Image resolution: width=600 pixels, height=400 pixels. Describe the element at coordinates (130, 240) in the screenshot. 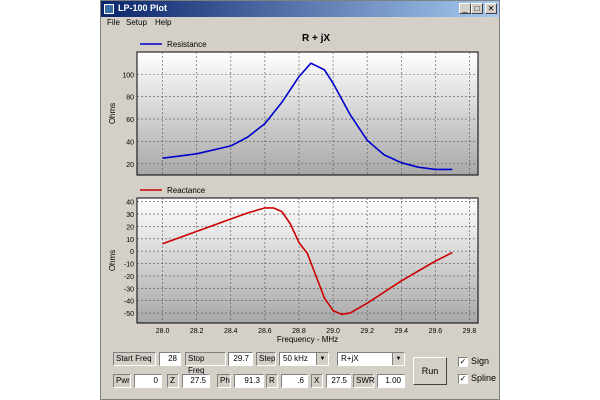

I see `y-tick-label: 10` at that location.